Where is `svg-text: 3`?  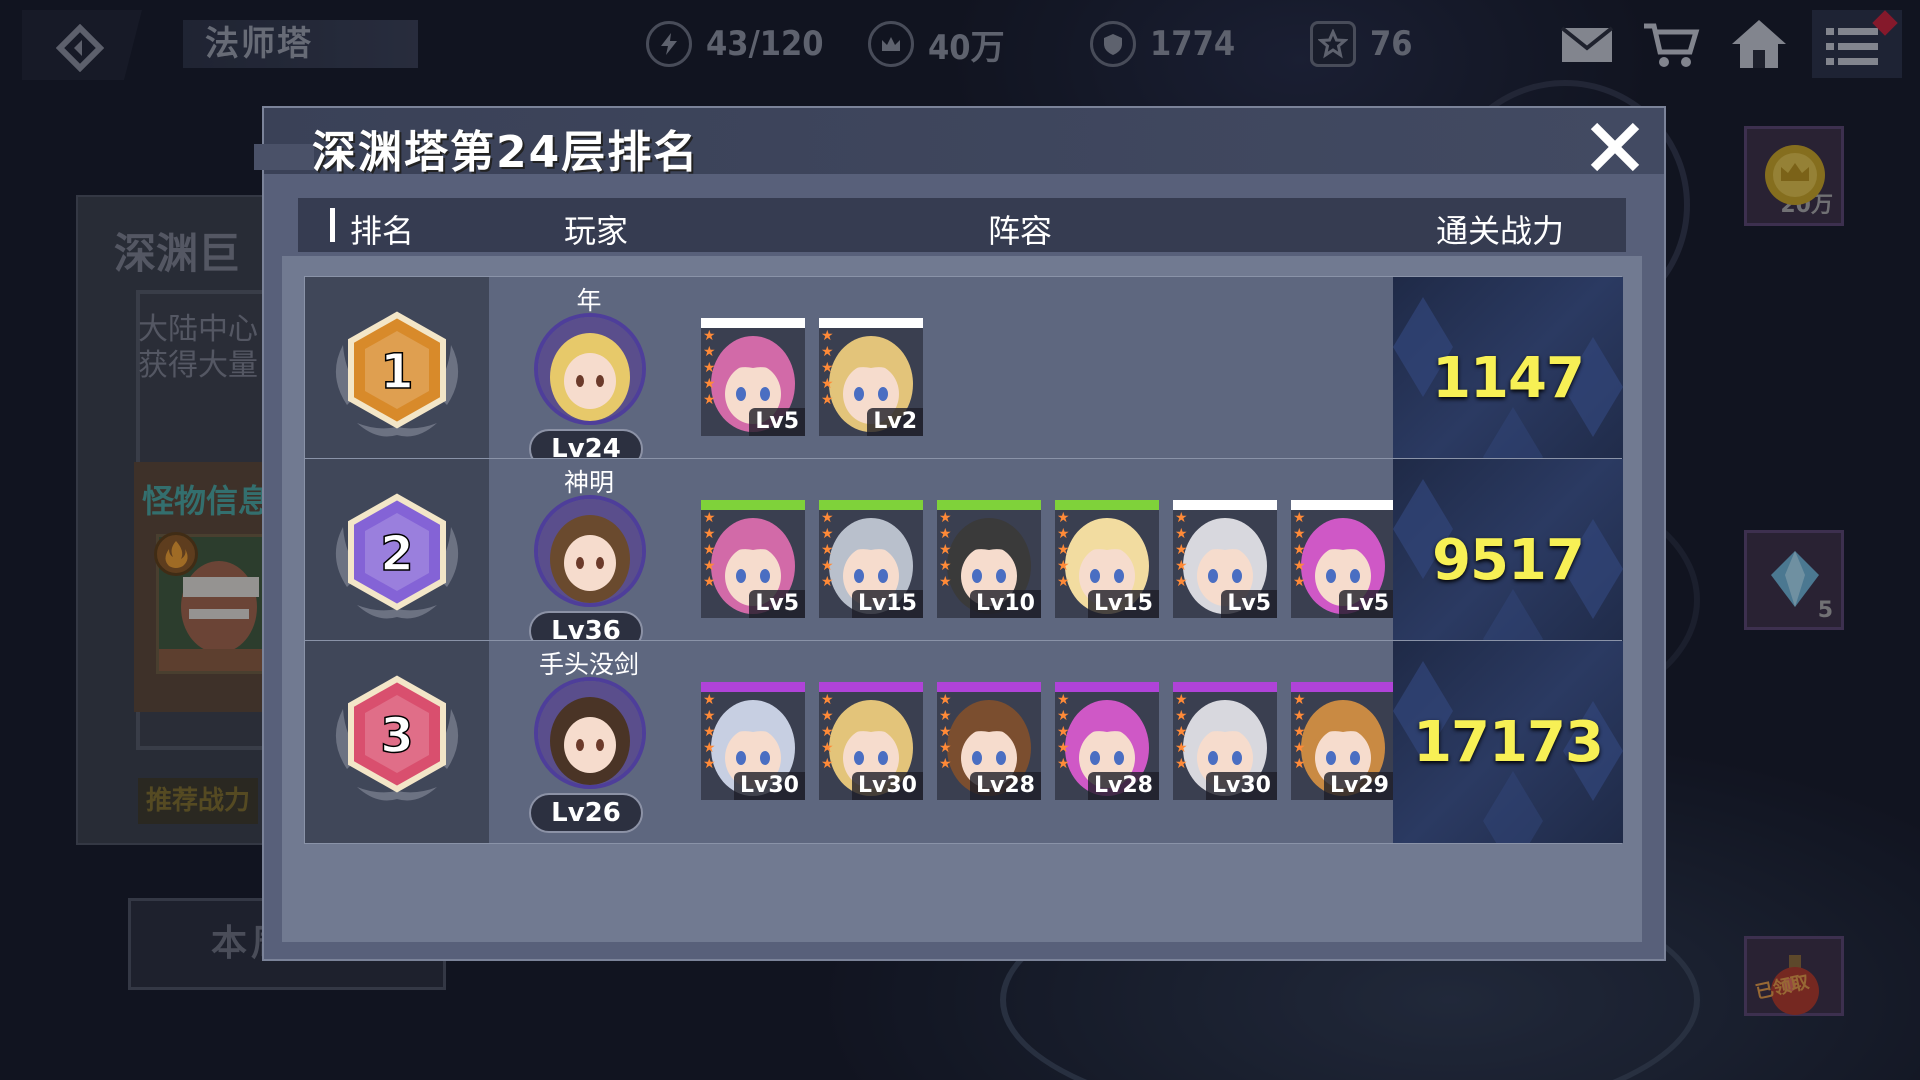
svg-text: 3 is located at coordinates (396, 736).